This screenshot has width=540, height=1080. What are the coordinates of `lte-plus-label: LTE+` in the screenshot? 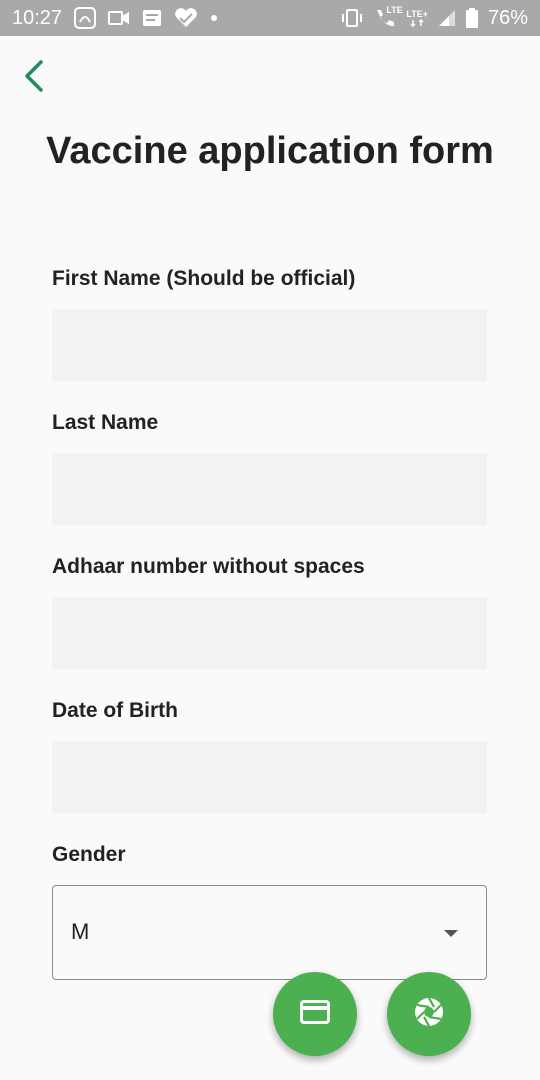 It's located at (417, 13).